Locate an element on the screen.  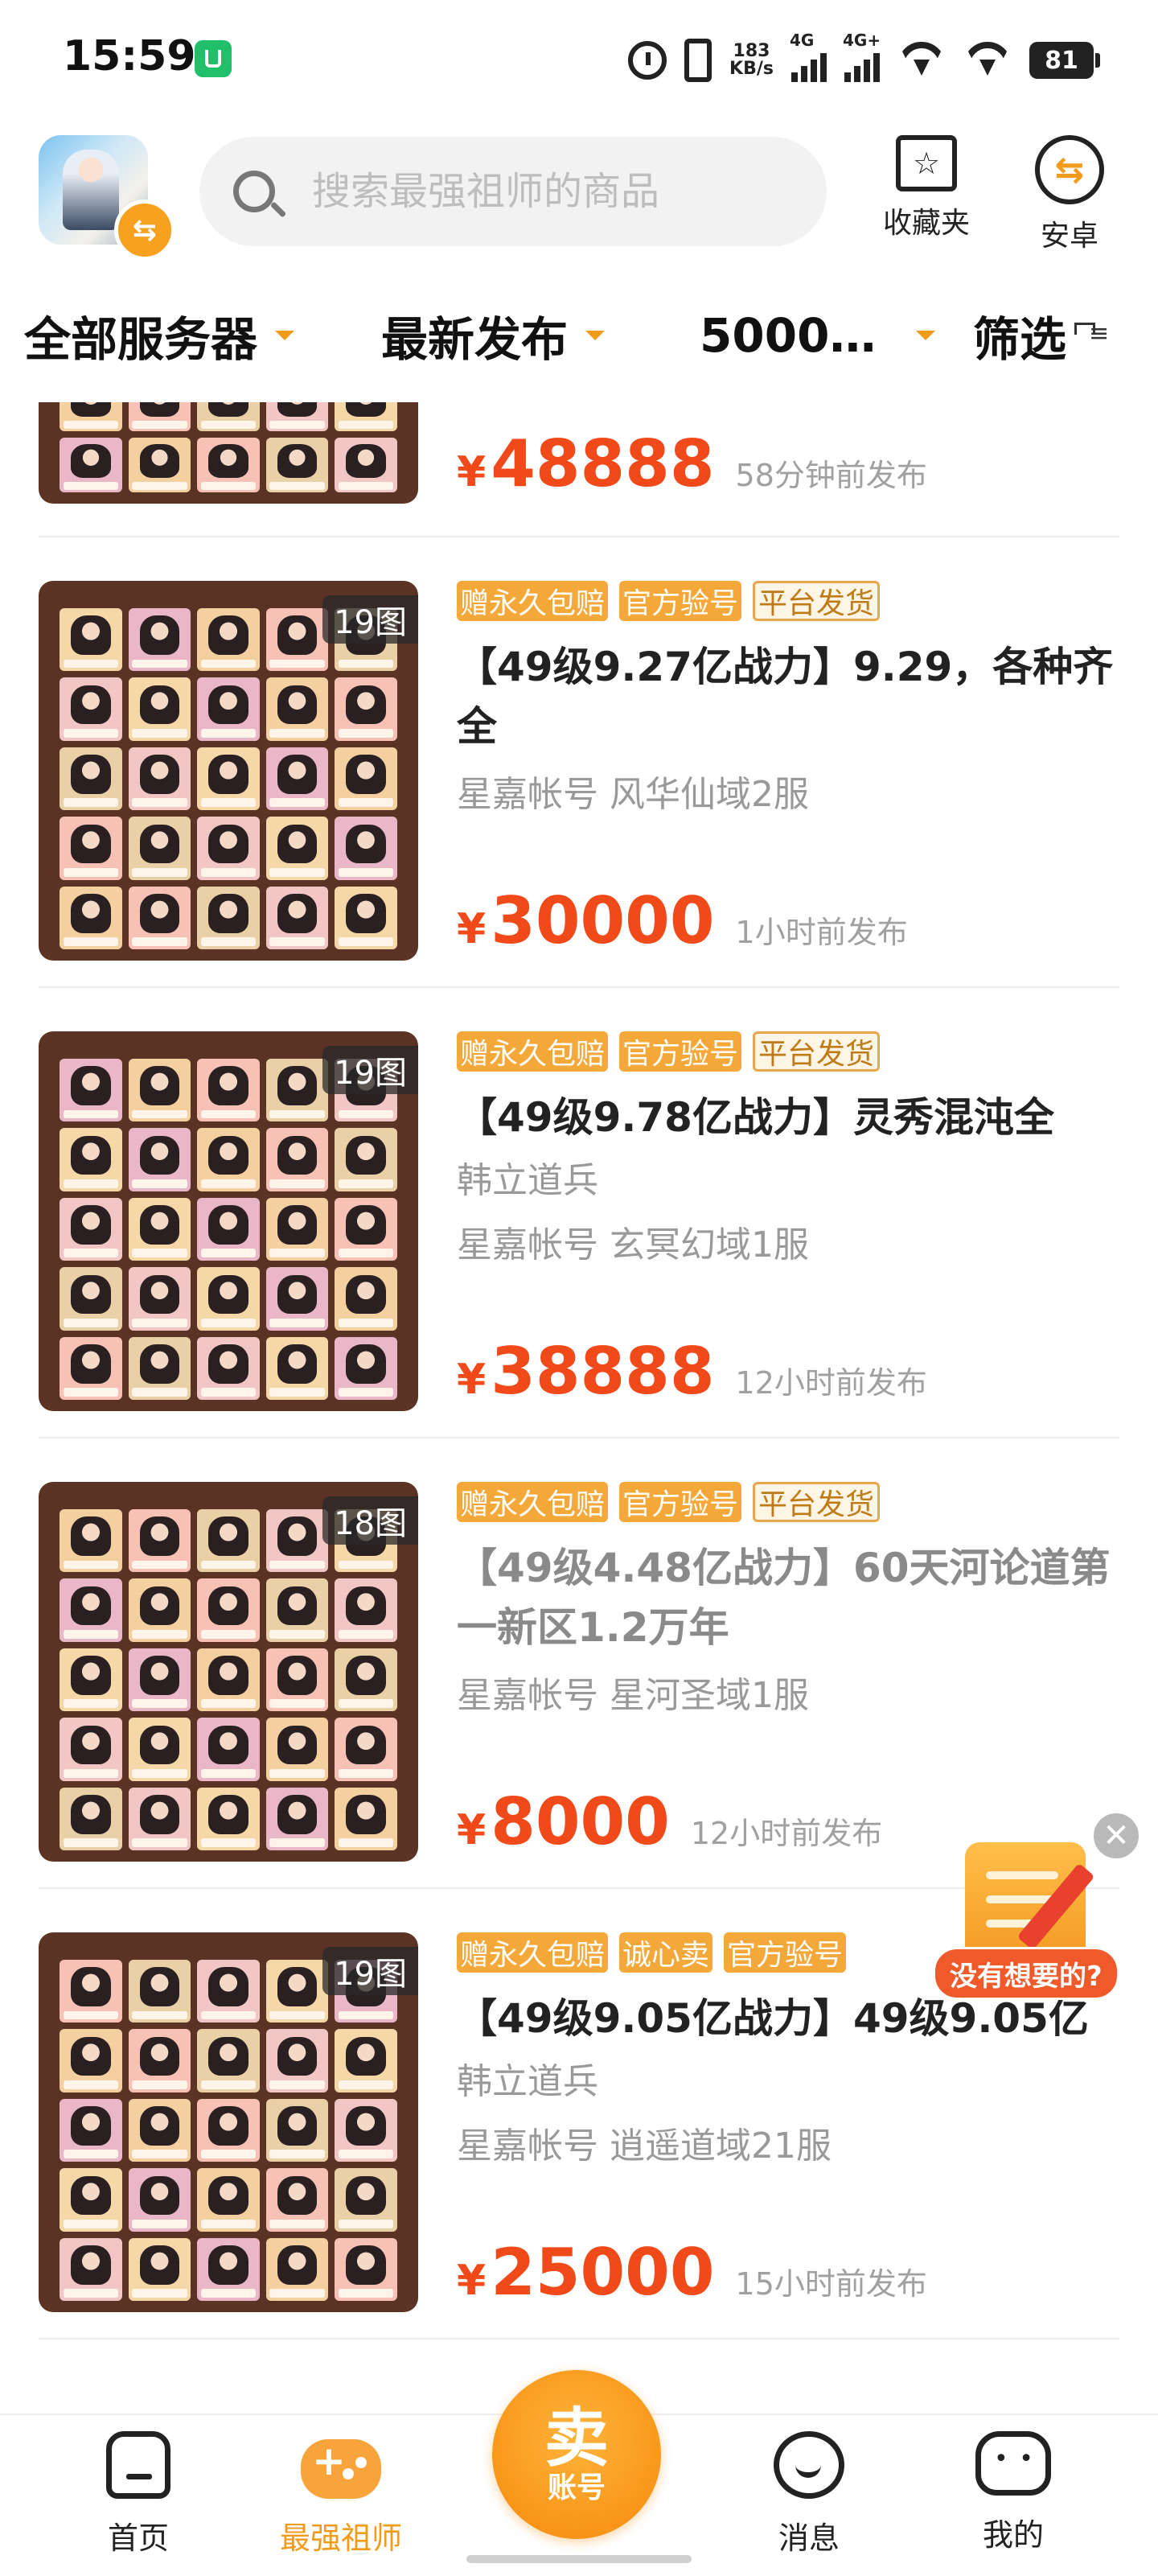
status-time: 15:59 is located at coordinates (129, 56).